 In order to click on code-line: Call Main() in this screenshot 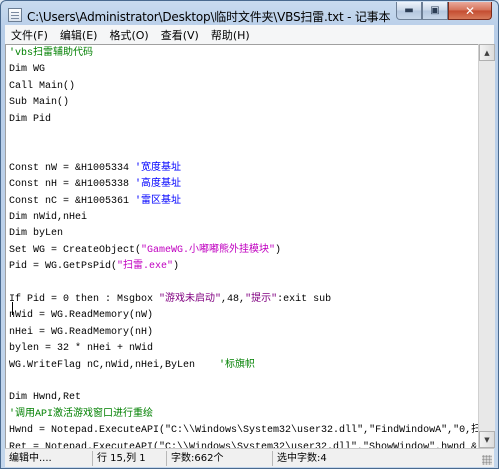, I will do `click(42, 87)`.